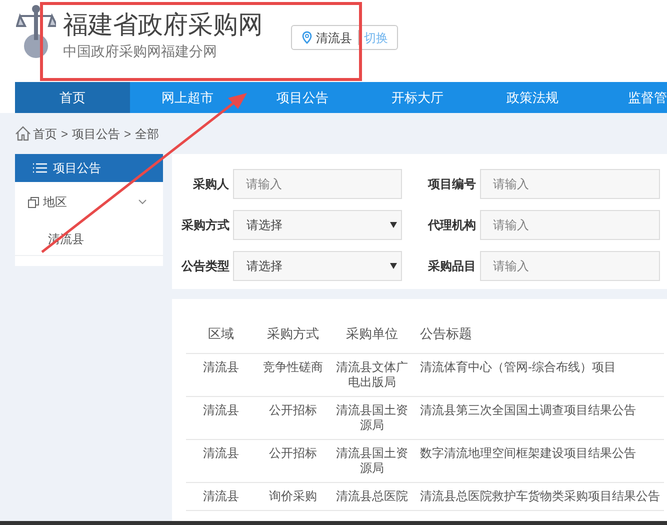 This screenshot has width=667, height=525. Describe the element at coordinates (89, 202) in the screenshot. I see `region-group: 地区` at that location.